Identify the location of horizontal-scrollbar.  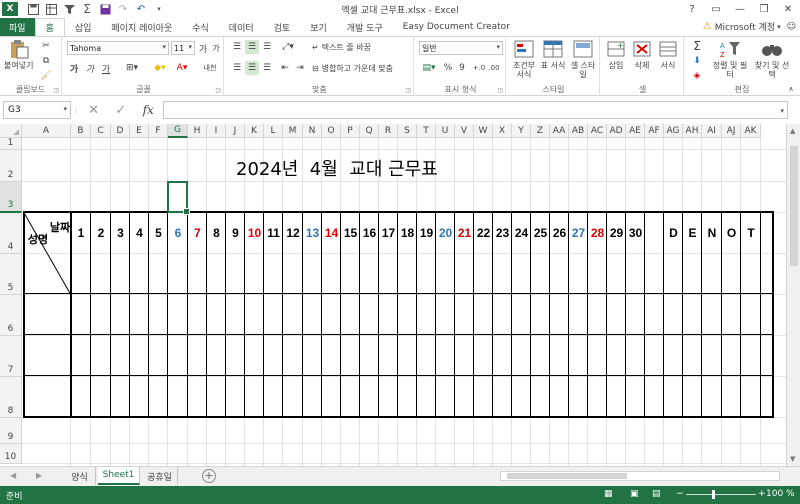
(640, 476).